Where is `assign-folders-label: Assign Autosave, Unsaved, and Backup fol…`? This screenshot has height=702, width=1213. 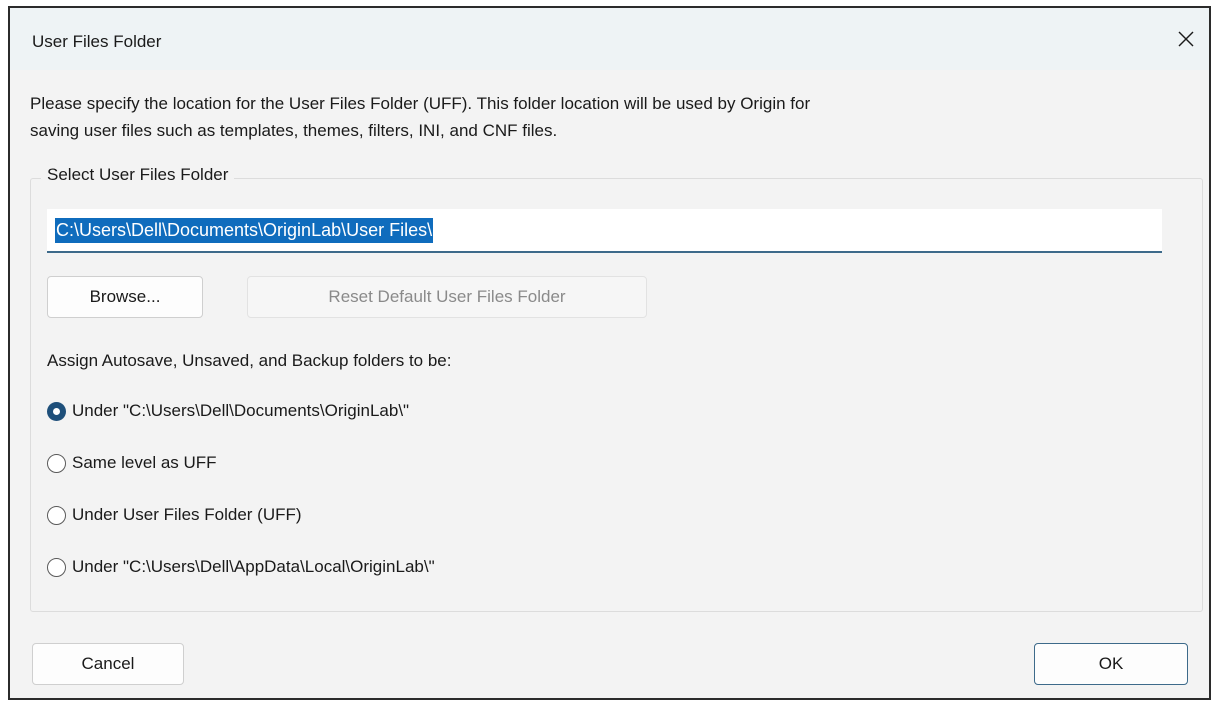 assign-folders-label: Assign Autosave, Unsaved, and Backup fol… is located at coordinates (249, 360).